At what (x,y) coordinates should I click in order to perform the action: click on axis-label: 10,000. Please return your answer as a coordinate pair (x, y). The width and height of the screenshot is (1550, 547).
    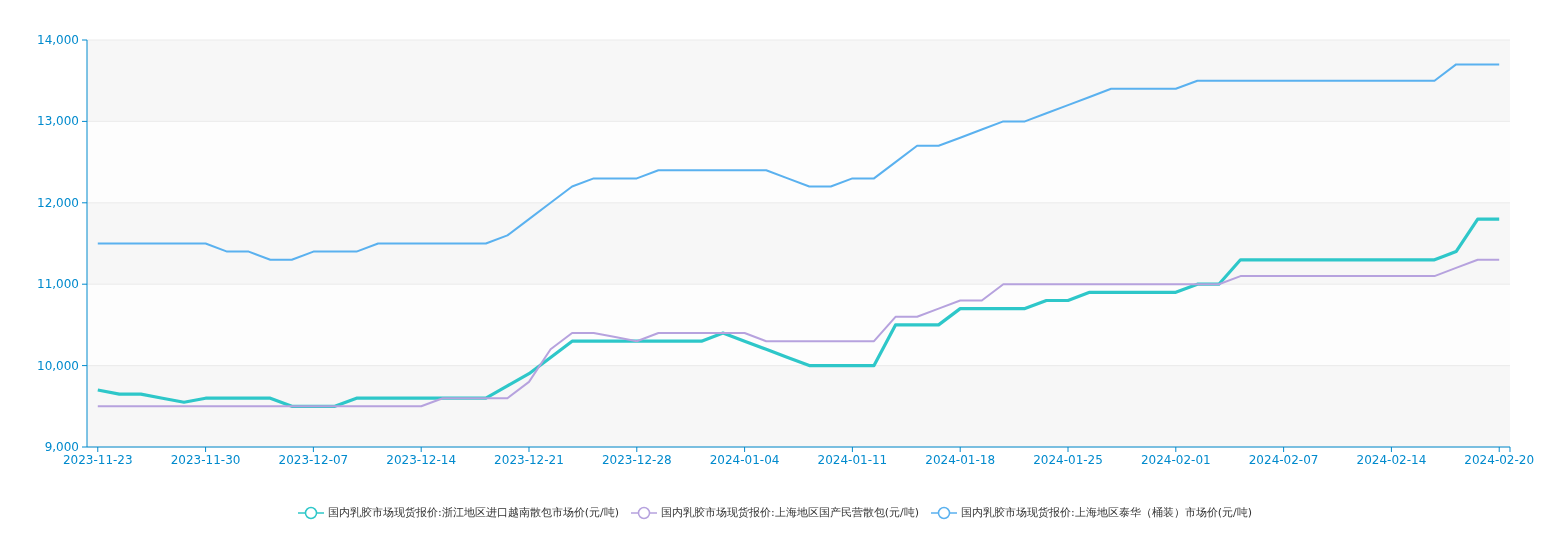
    Looking at the image, I should click on (58, 365).